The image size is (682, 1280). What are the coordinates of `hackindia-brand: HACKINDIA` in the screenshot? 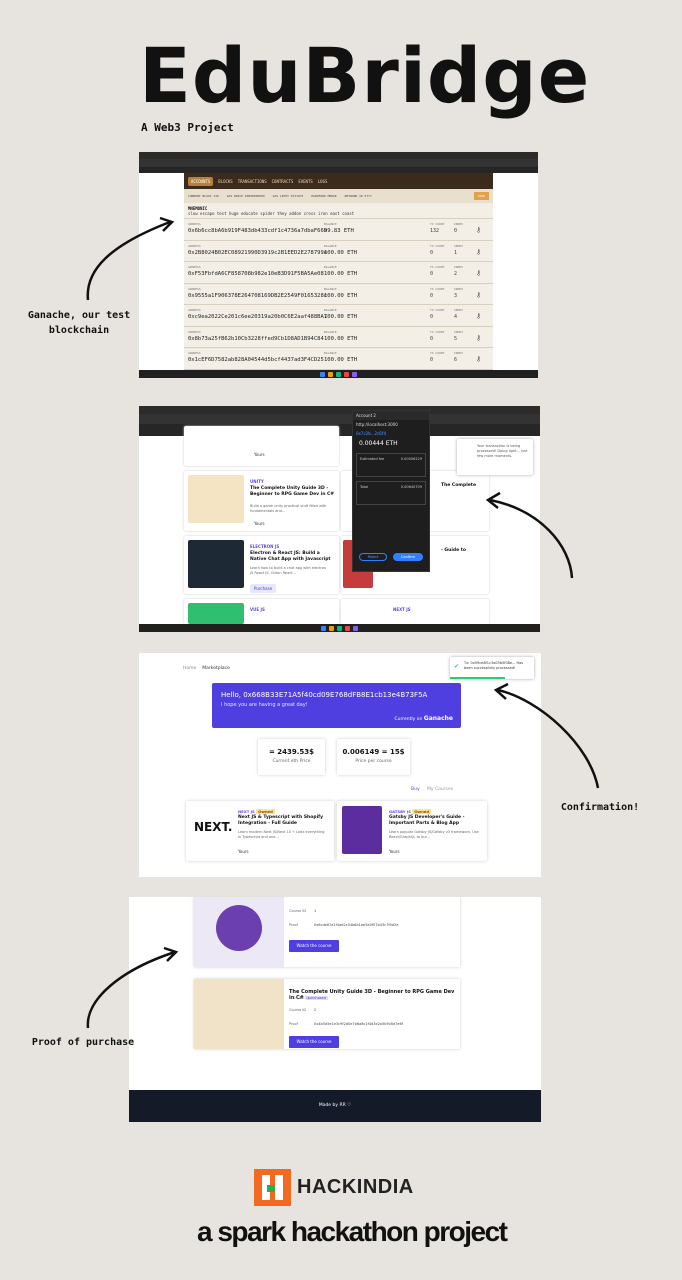 It's located at (334, 1187).